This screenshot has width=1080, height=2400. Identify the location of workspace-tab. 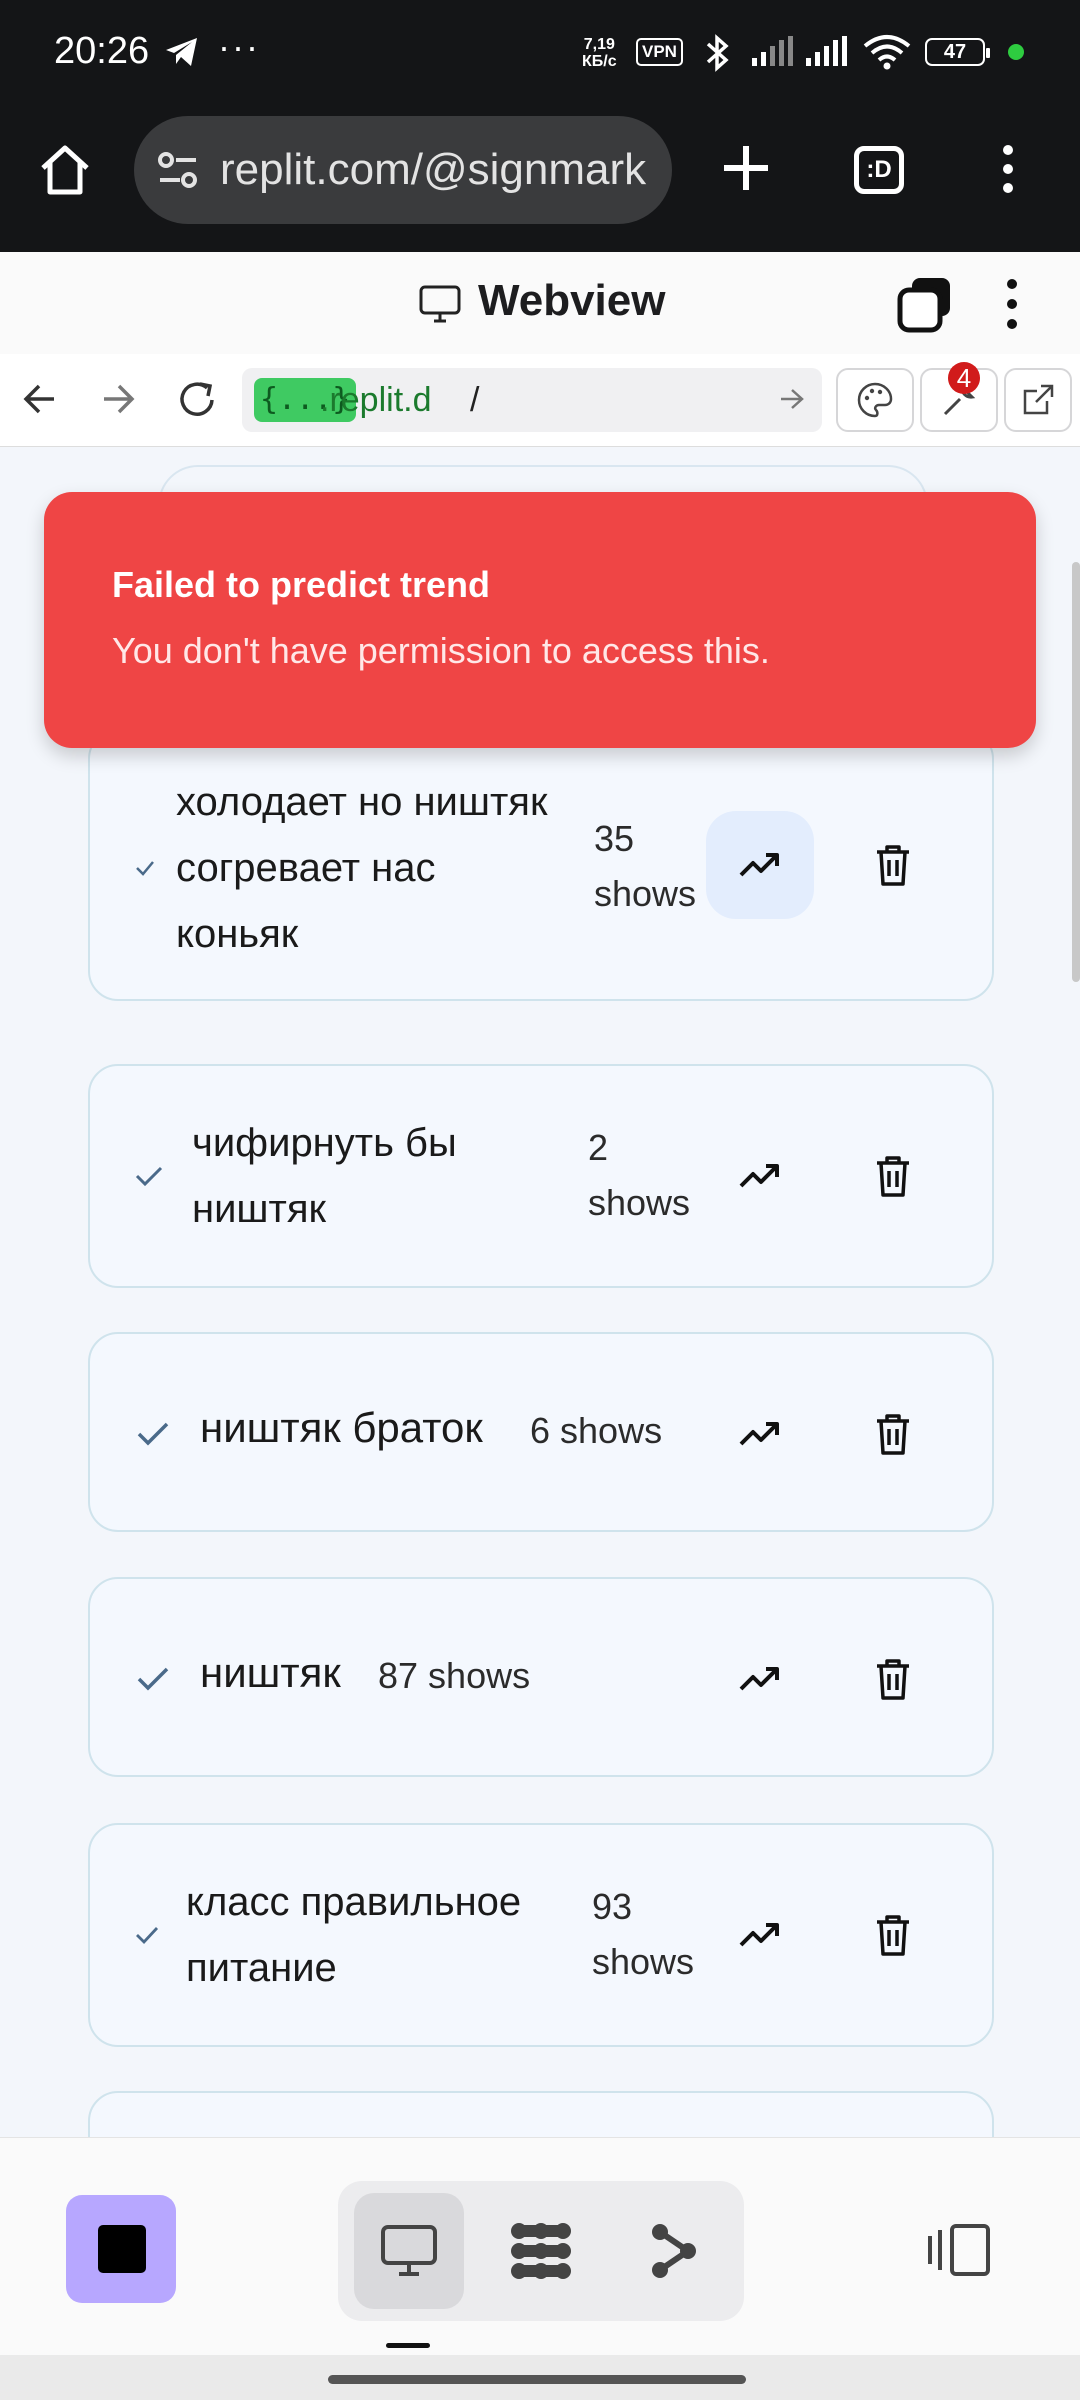
(541, 2251).